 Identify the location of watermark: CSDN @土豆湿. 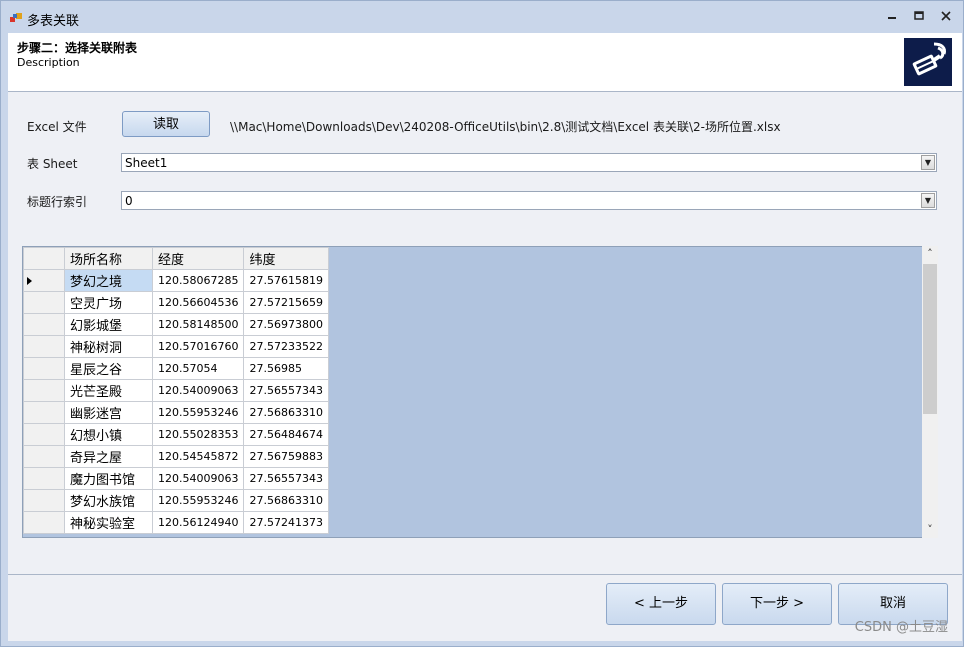
(901, 627).